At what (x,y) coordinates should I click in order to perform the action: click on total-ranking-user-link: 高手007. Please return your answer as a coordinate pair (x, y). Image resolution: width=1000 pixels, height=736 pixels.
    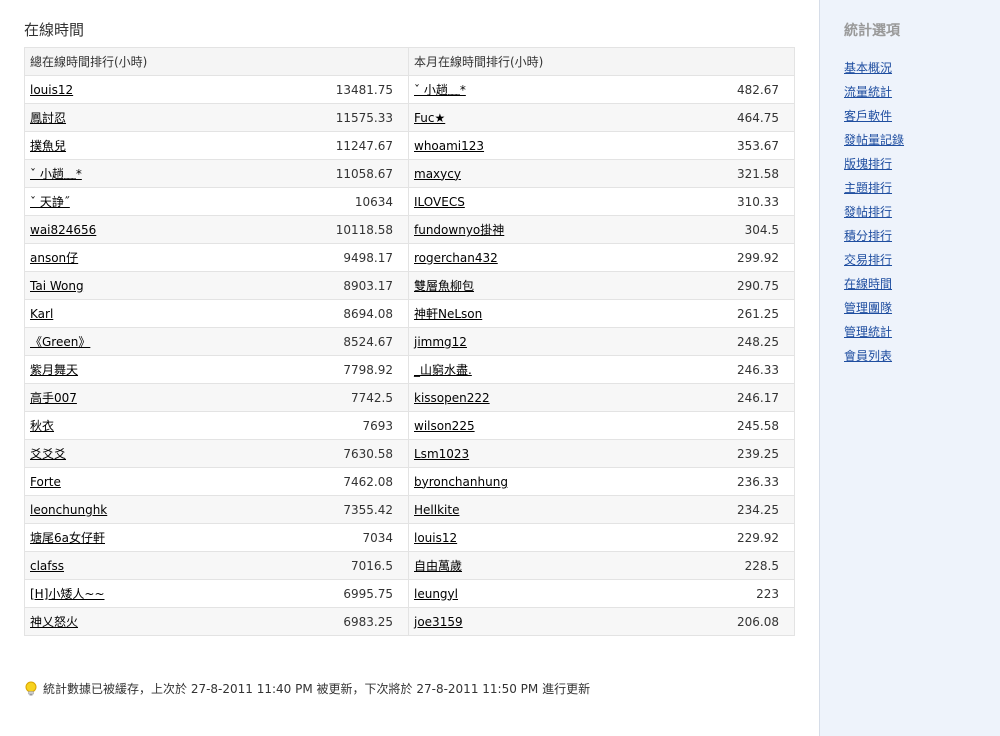
    Looking at the image, I should click on (53, 397).